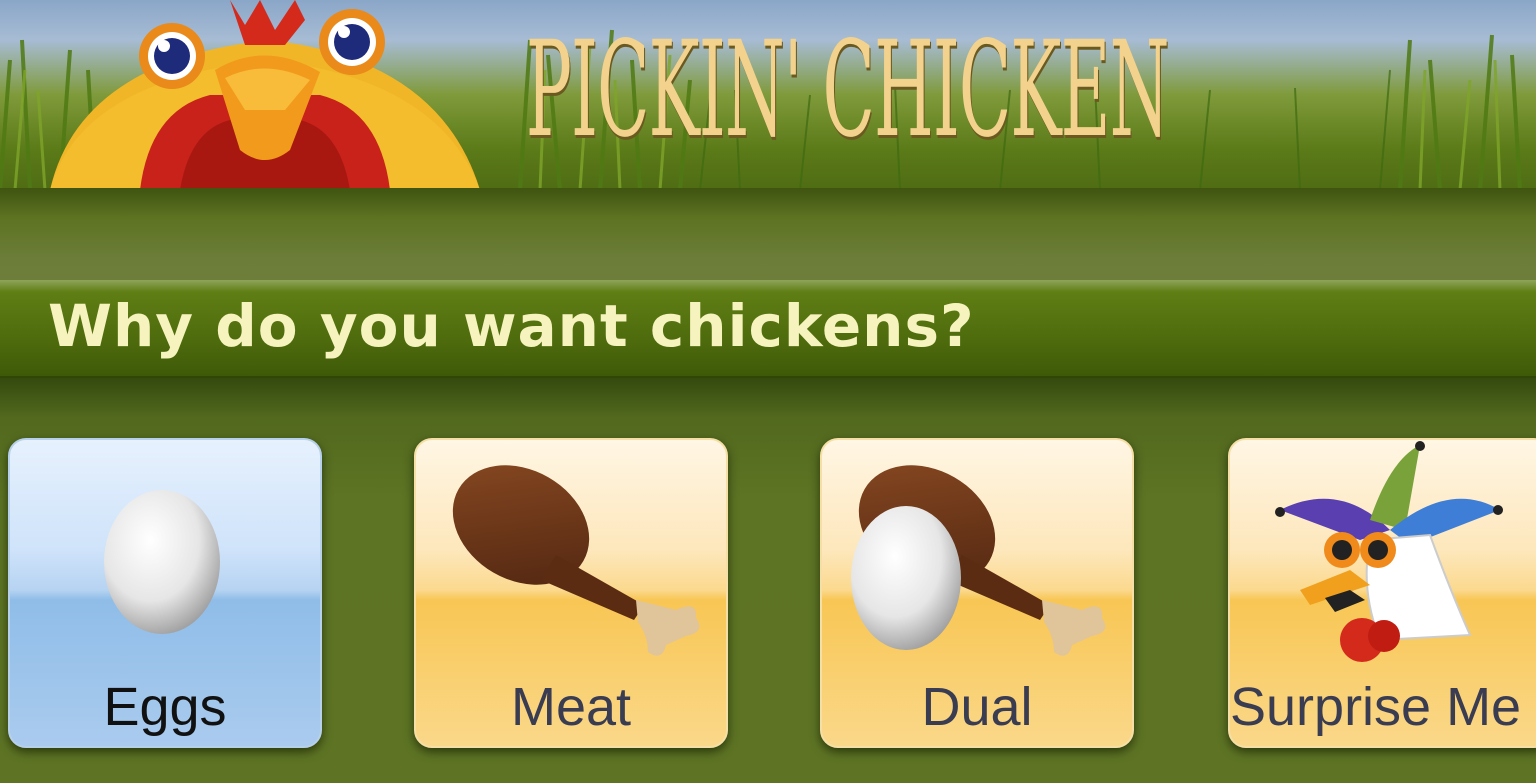 This screenshot has width=1536, height=783. What do you see at coordinates (165, 707) in the screenshot?
I see `option-label: Eggs` at bounding box center [165, 707].